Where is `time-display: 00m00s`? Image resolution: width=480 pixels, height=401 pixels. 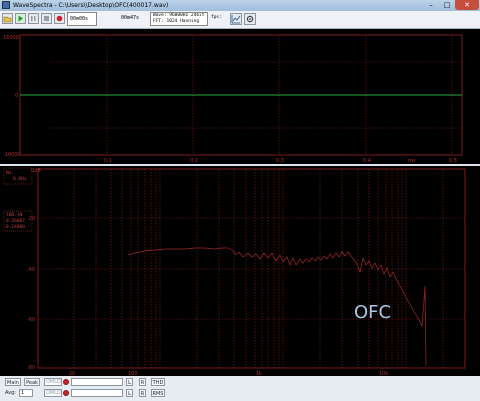 time-display: 00m00s is located at coordinates (82, 19).